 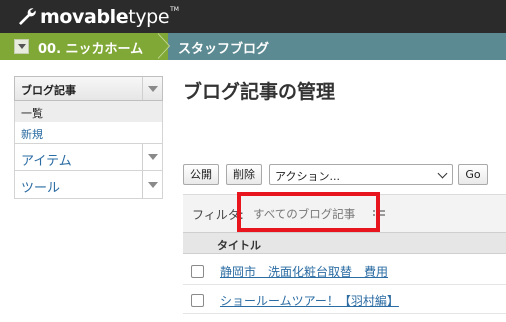 What do you see at coordinates (174, 9) in the screenshot?
I see `trademark-mark: TM` at bounding box center [174, 9].